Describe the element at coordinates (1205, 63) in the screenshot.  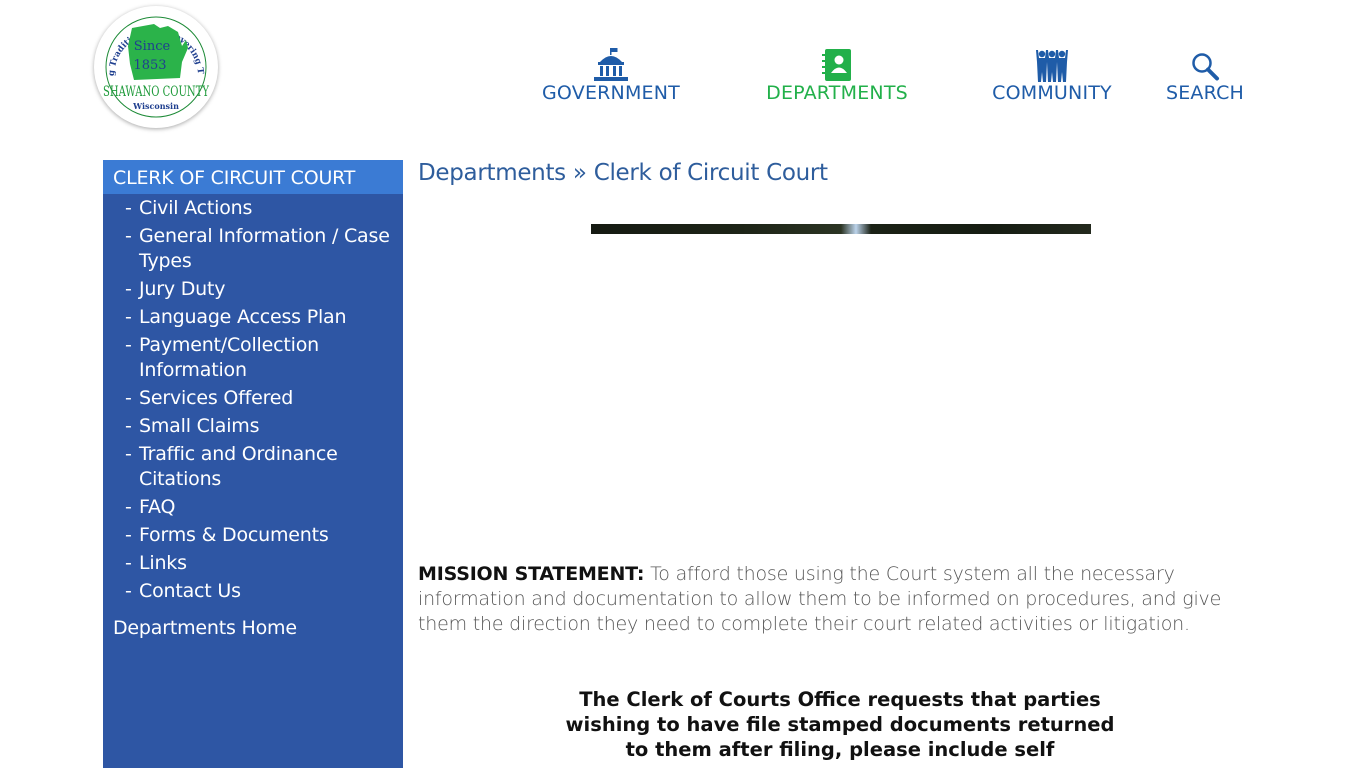
I see `magnifier-icon` at that location.